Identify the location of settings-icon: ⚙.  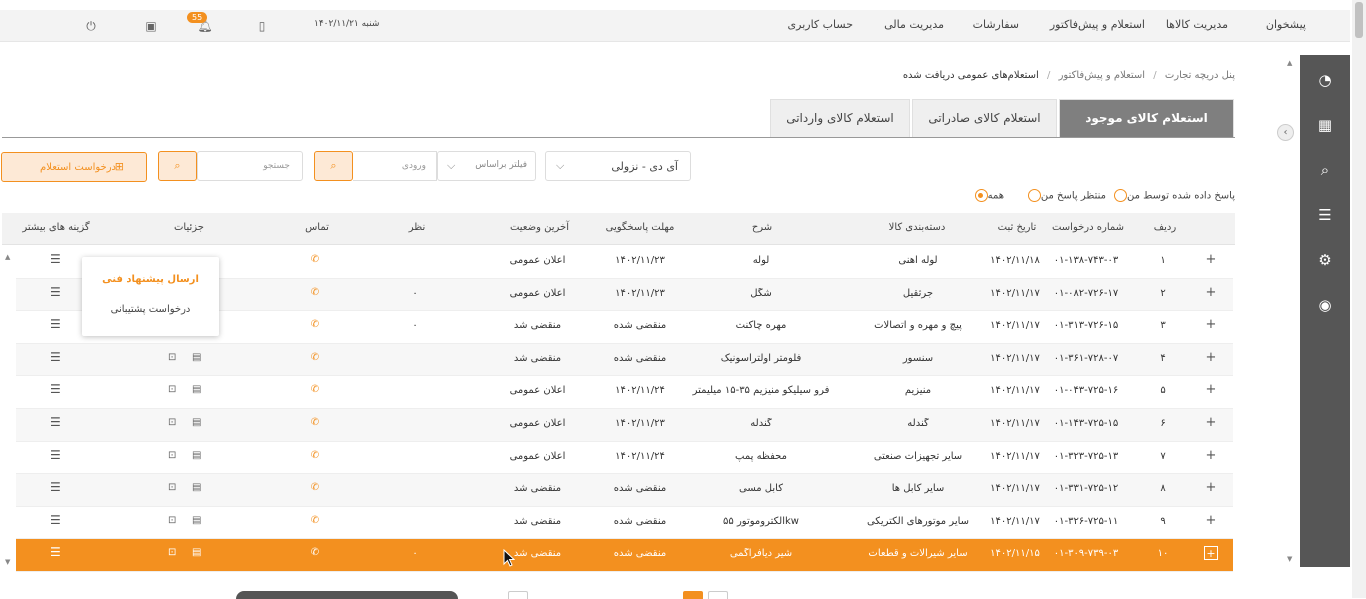
(1325, 260).